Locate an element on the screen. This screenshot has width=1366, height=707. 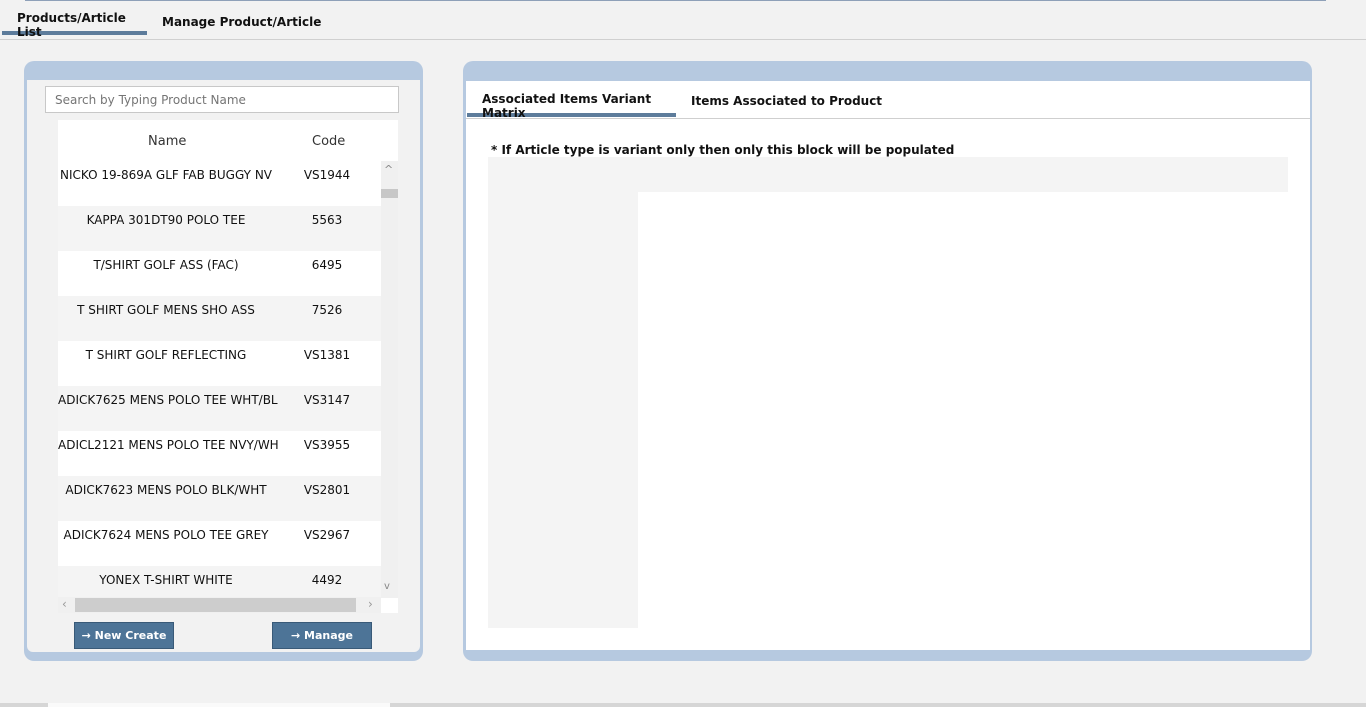
product-code-cell: VS3147 is located at coordinates (327, 400).